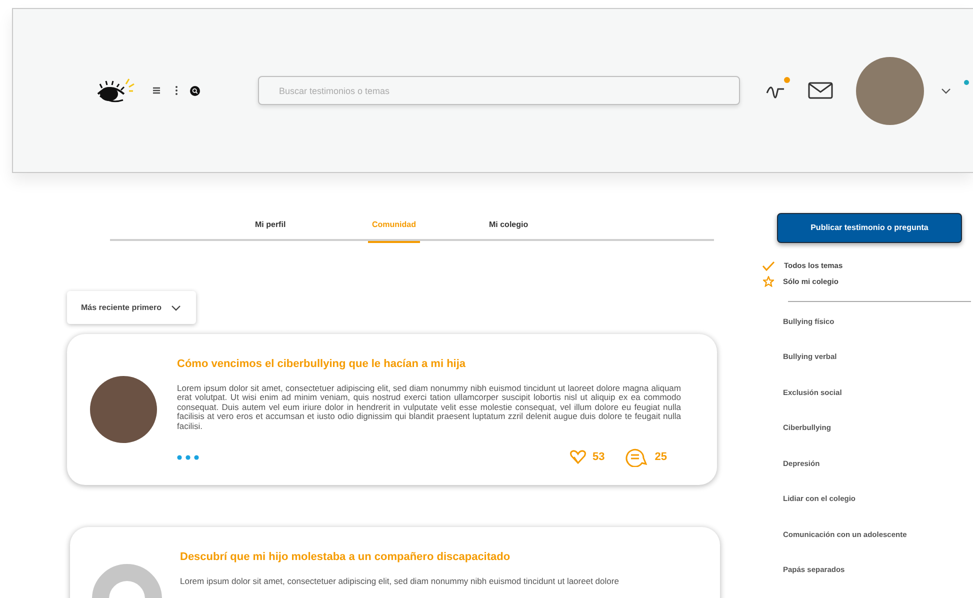 This screenshot has width=973, height=598. I want to click on post-text: Lorem ipsum dolor sit amet, consectetuer adipiscing elit, sed diam nonummy nibh euismod tincidunt ut laoreet dolore magna aliquam erat volutpat. Ut wisi enim ad minim veniam, quis nostrud exerci tation ullamcorper suscipit lobortis nisl ut aliquip ex ea commodo consequat. Duis autem vel eum iriure dolor in hendrerit in vulputate velit esse molestie consequat, vel illum dolore eu feugiat nulla facilisis at vero eros et accumsan et iusto odio dignissim qui blandit praesent luptatum zzril delenit augue duis dolore te feugait nulla facilisi., so click(429, 407).